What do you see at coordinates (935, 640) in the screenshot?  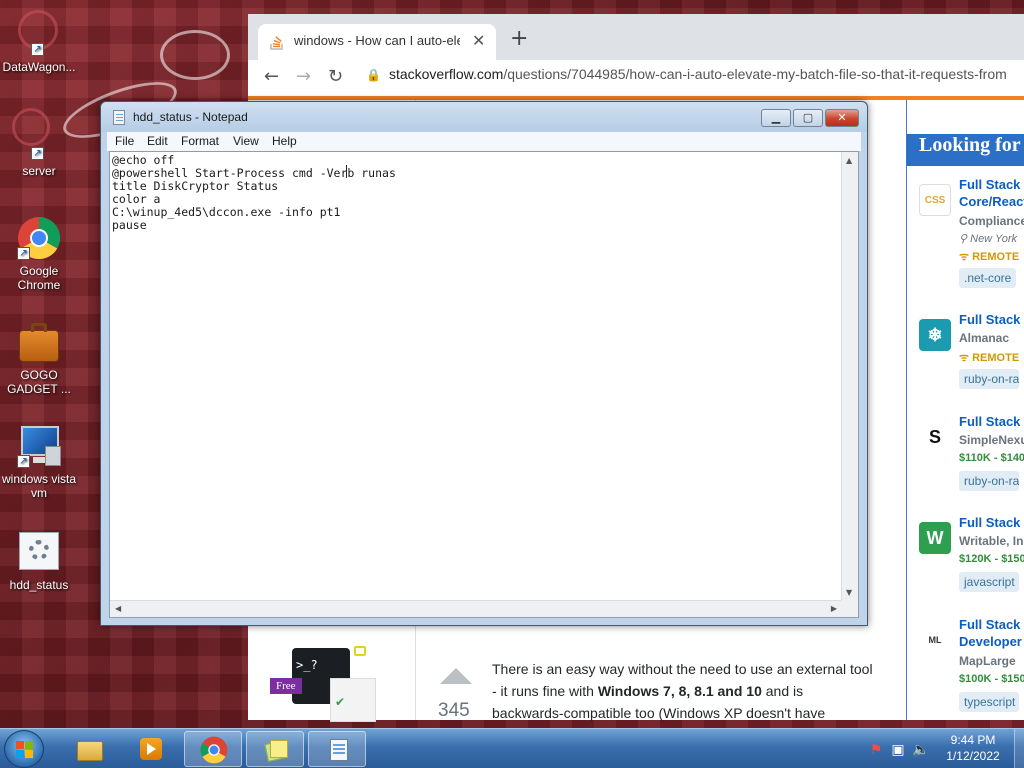 I see `company-logo-icon: ML` at bounding box center [935, 640].